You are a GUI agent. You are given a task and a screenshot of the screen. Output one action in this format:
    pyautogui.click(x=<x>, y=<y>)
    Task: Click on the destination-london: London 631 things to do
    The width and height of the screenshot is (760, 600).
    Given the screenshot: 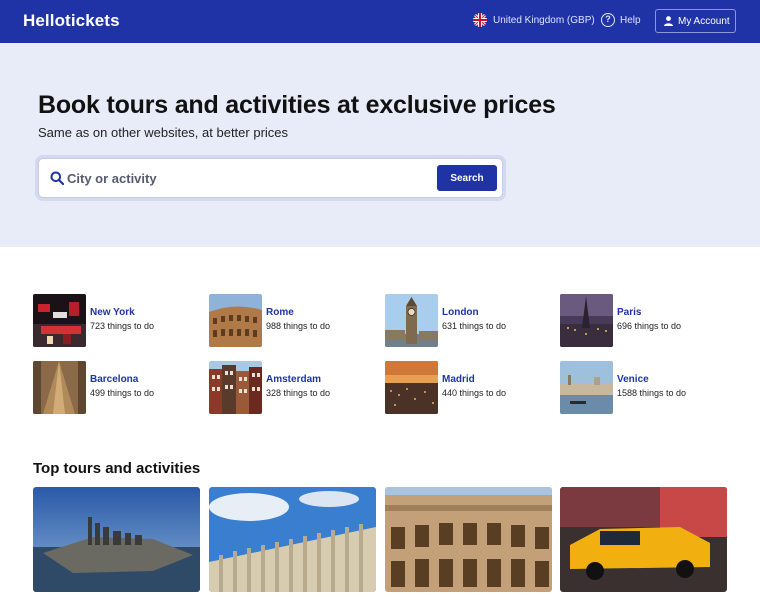 What is the action you would take?
    pyautogui.click(x=470, y=321)
    